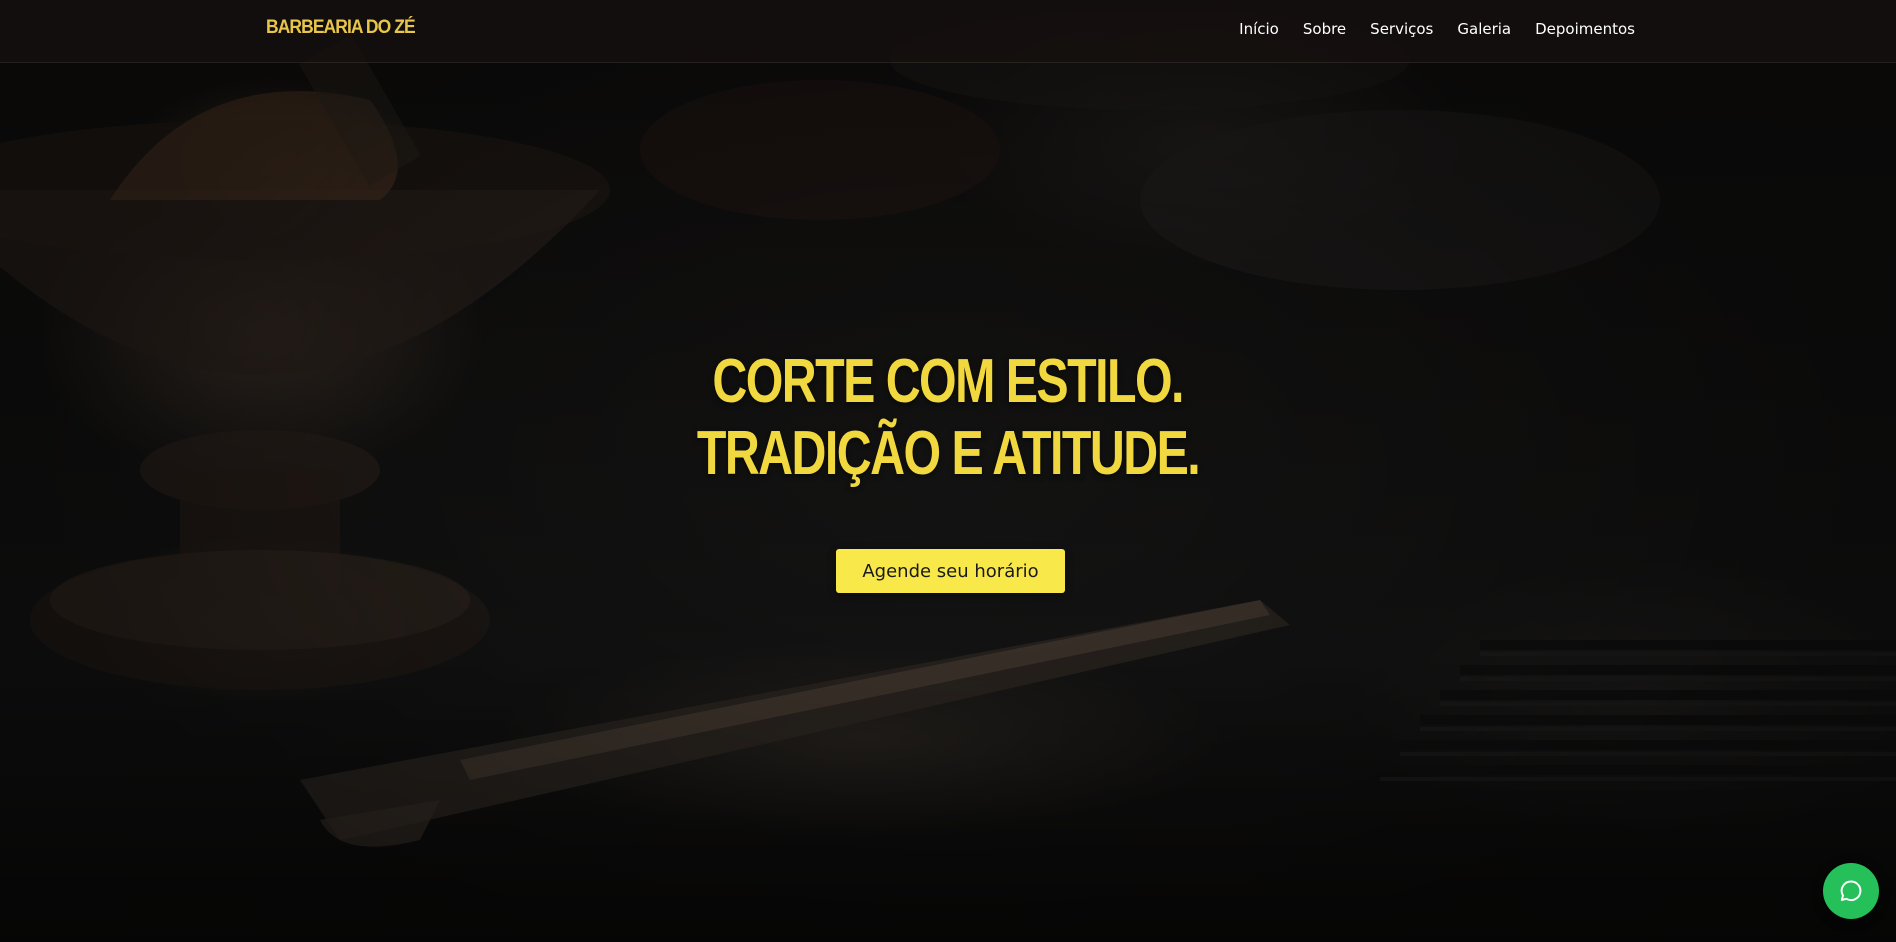 This screenshot has width=1896, height=942. I want to click on nav-link-inicio: Início, so click(1259, 29).